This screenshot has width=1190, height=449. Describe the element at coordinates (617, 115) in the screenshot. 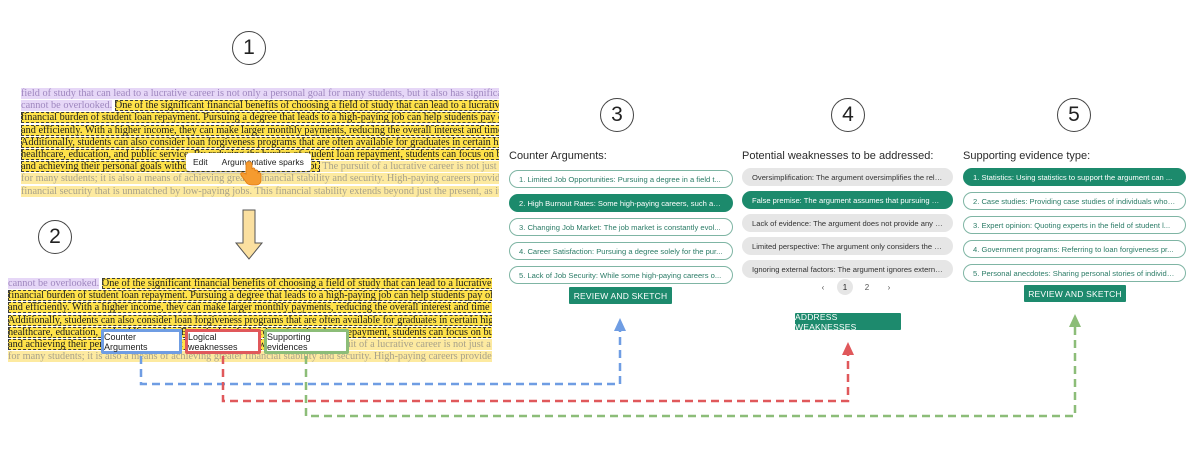

I see `step-3-circle: 3` at that location.